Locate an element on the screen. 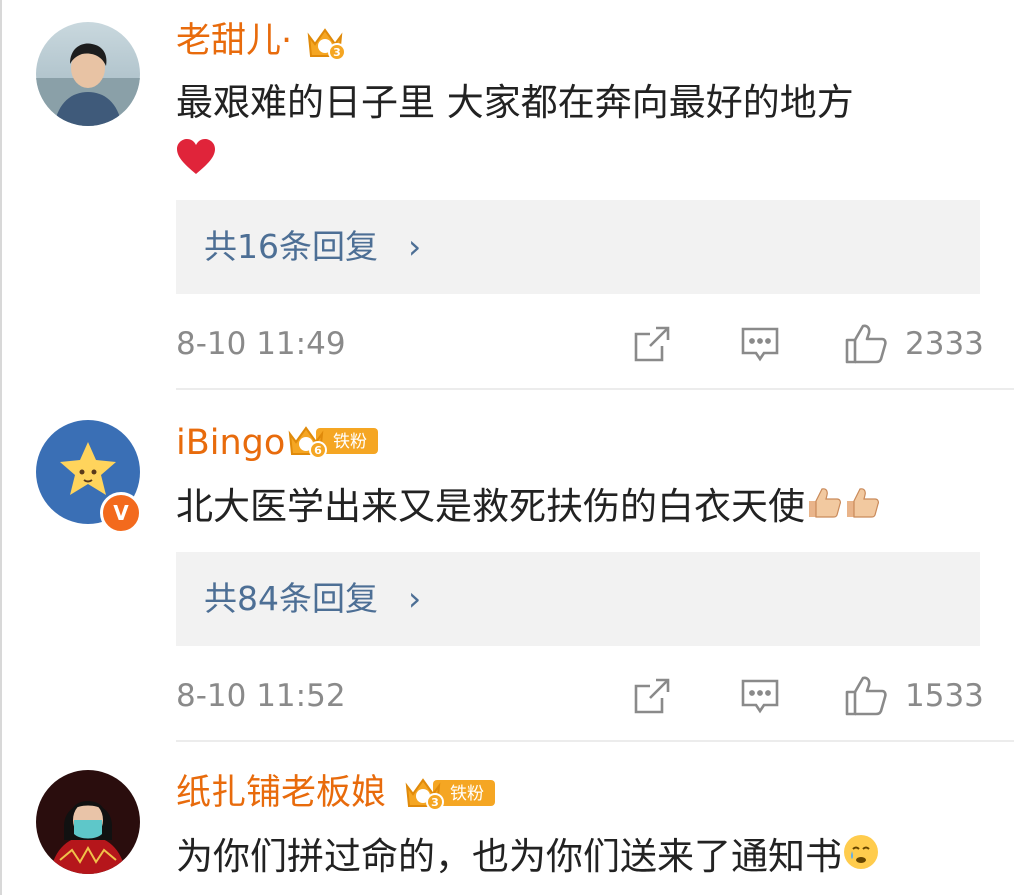 The width and height of the screenshot is (1014, 895). fan-badge: 6 铁粉 is located at coordinates (334, 440).